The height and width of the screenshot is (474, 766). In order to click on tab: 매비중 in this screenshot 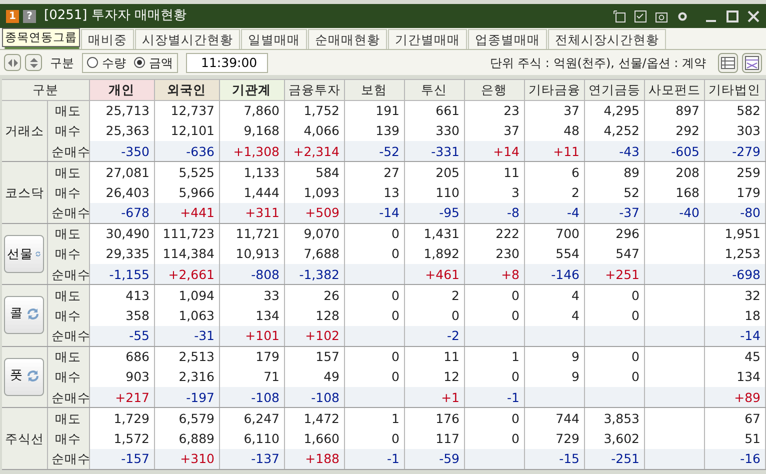, I will do `click(107, 39)`.